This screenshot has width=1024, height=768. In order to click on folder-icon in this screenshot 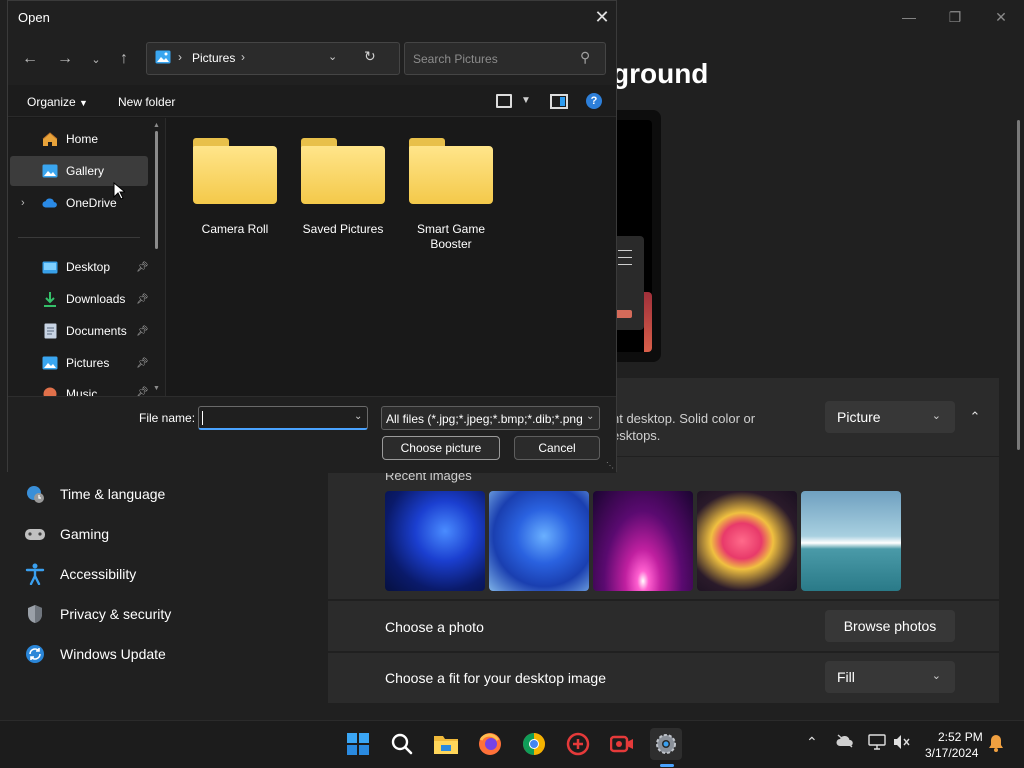, I will do `click(235, 171)`.